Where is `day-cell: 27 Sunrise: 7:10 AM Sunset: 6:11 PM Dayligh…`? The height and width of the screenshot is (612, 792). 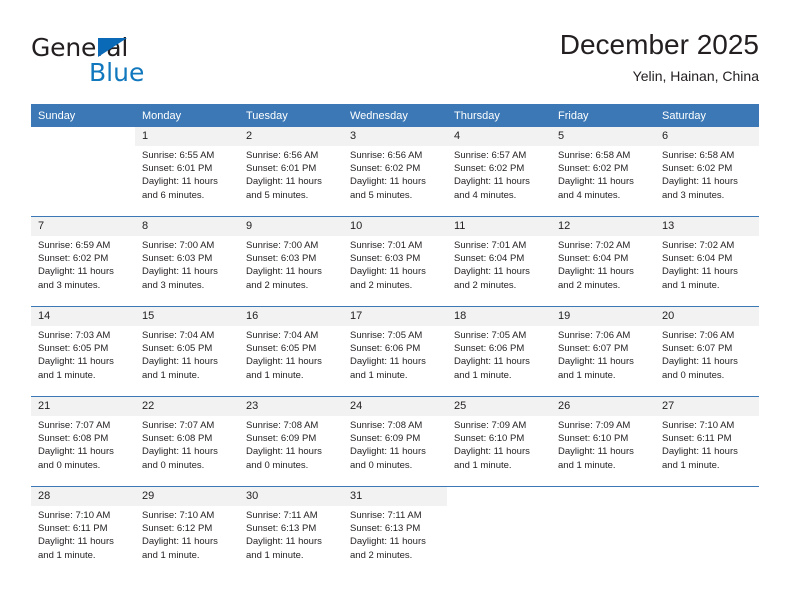 day-cell: 27 Sunrise: 7:10 AM Sunset: 6:11 PM Dayligh… is located at coordinates (707, 441).